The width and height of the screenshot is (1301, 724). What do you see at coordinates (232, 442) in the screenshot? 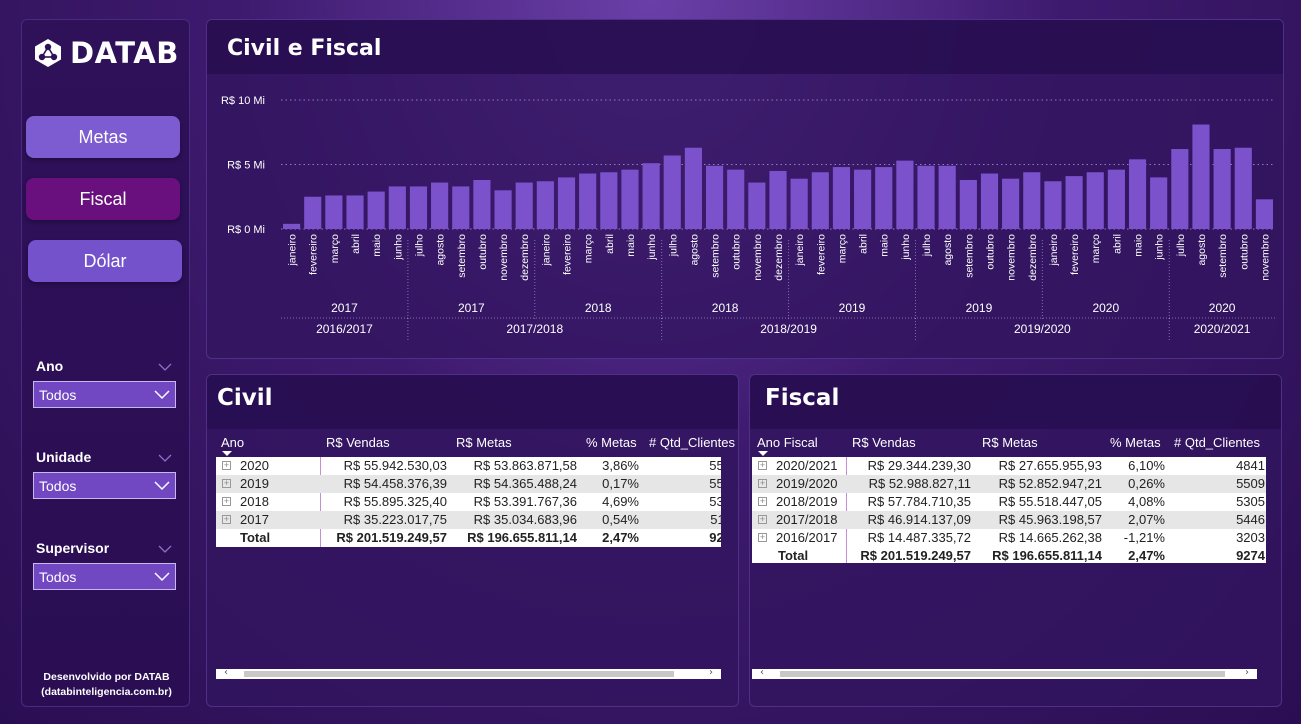
I see `col-header-ano: Ano` at bounding box center [232, 442].